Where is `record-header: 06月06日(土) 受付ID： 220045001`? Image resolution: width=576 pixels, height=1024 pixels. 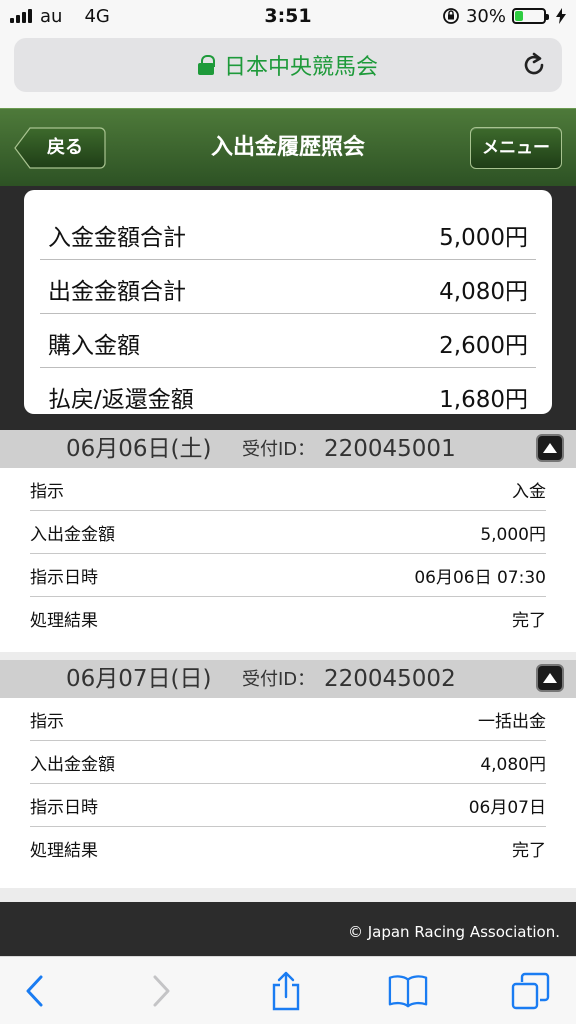
record-header: 06月06日(土) 受付ID： 220045001 is located at coordinates (288, 449).